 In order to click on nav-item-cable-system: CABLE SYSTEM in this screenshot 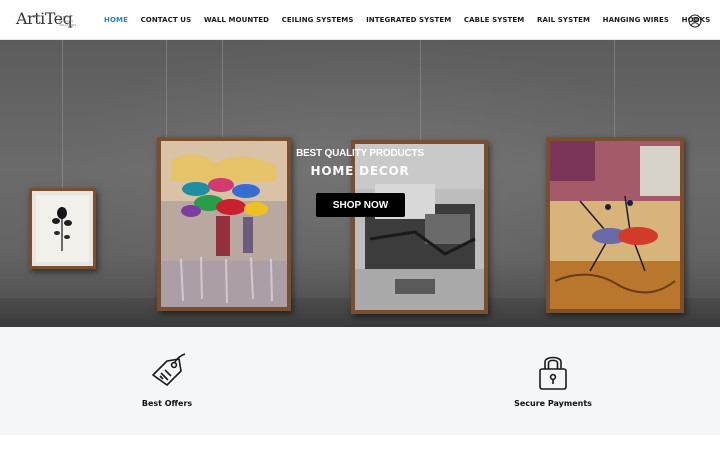, I will do `click(494, 20)`.